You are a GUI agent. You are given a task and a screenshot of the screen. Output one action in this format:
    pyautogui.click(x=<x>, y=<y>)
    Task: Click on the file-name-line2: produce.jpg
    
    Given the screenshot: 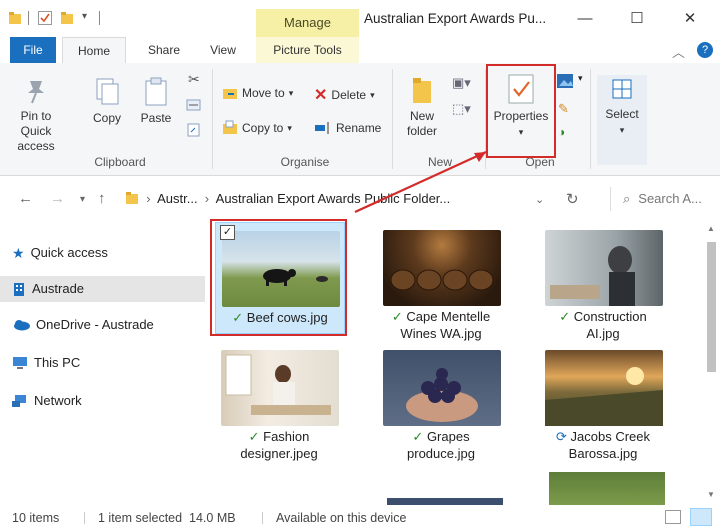 What is the action you would take?
    pyautogui.click(x=441, y=453)
    